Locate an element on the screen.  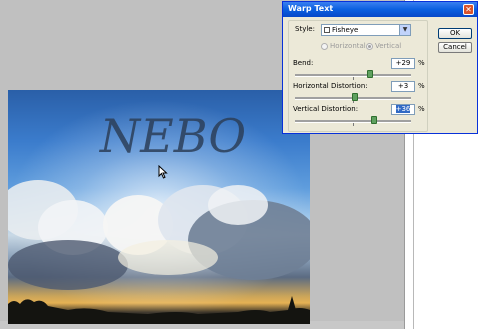
horizontal-distortion-field: +3 is located at coordinates (403, 86).